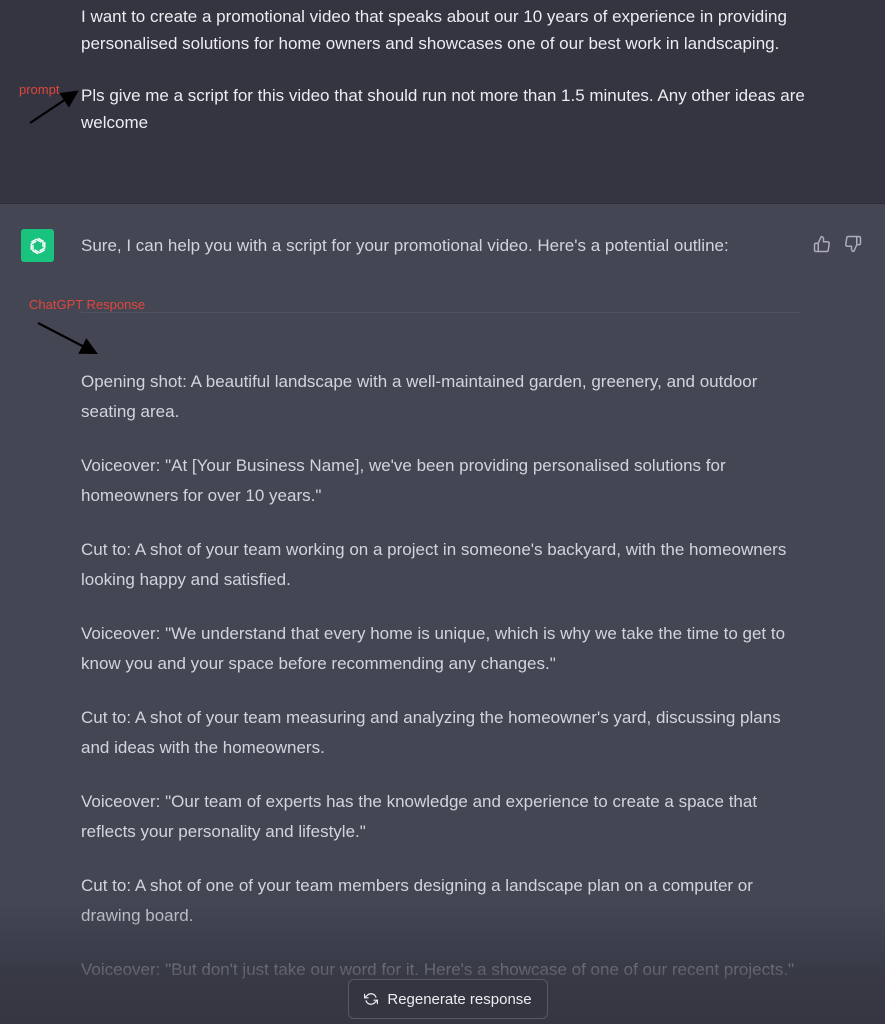 This screenshot has width=885, height=1024. What do you see at coordinates (54, 107) in the screenshot?
I see `prompt-arrow` at bounding box center [54, 107].